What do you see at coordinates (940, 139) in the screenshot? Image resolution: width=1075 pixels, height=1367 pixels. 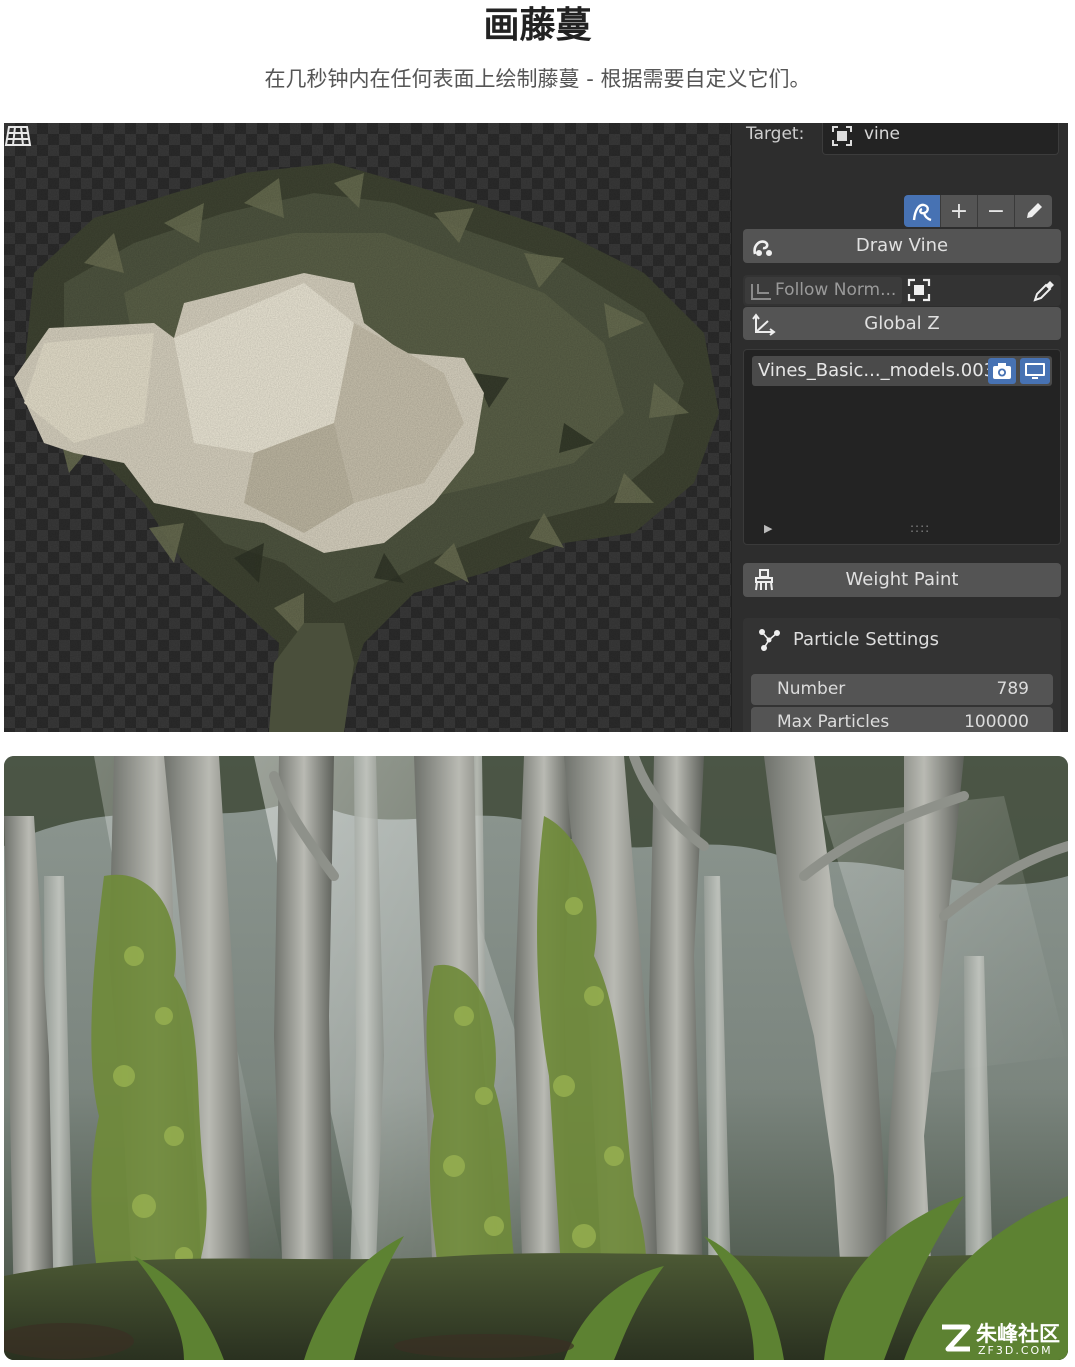 I see `target-object-field: vine` at bounding box center [940, 139].